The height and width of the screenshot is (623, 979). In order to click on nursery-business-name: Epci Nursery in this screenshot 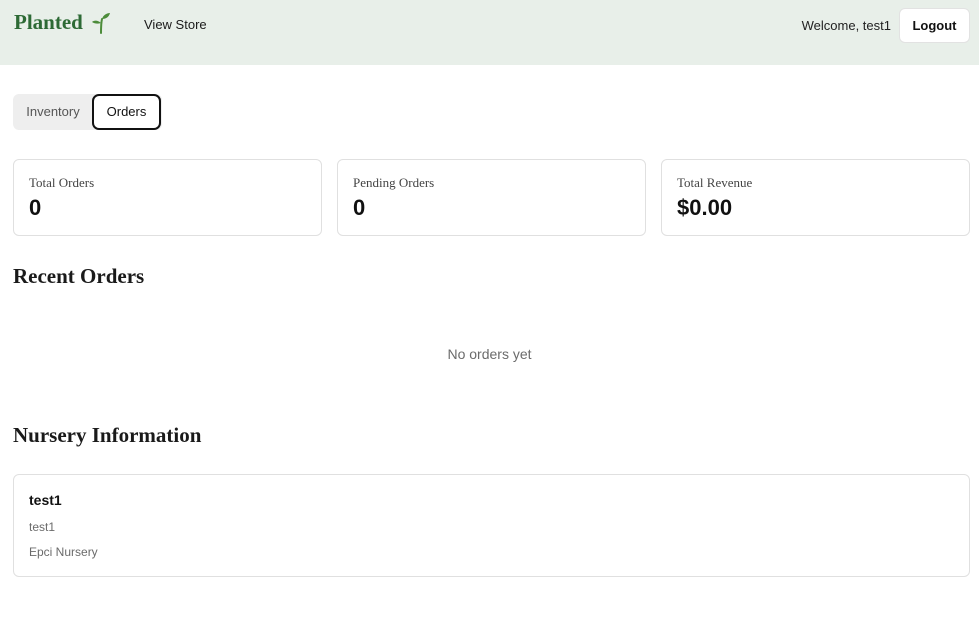, I will do `click(63, 552)`.